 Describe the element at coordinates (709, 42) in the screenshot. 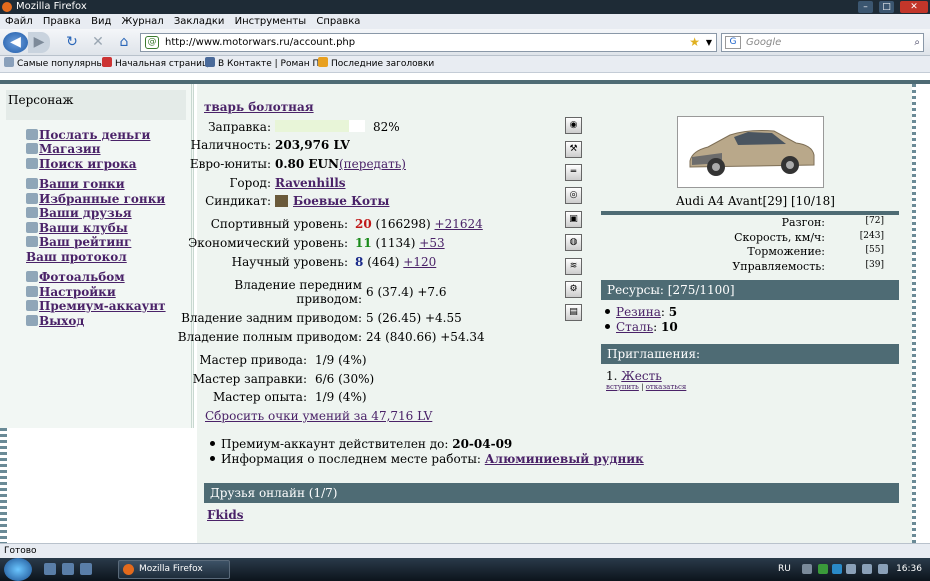

I see `url-dropdown-icon: ▼` at that location.